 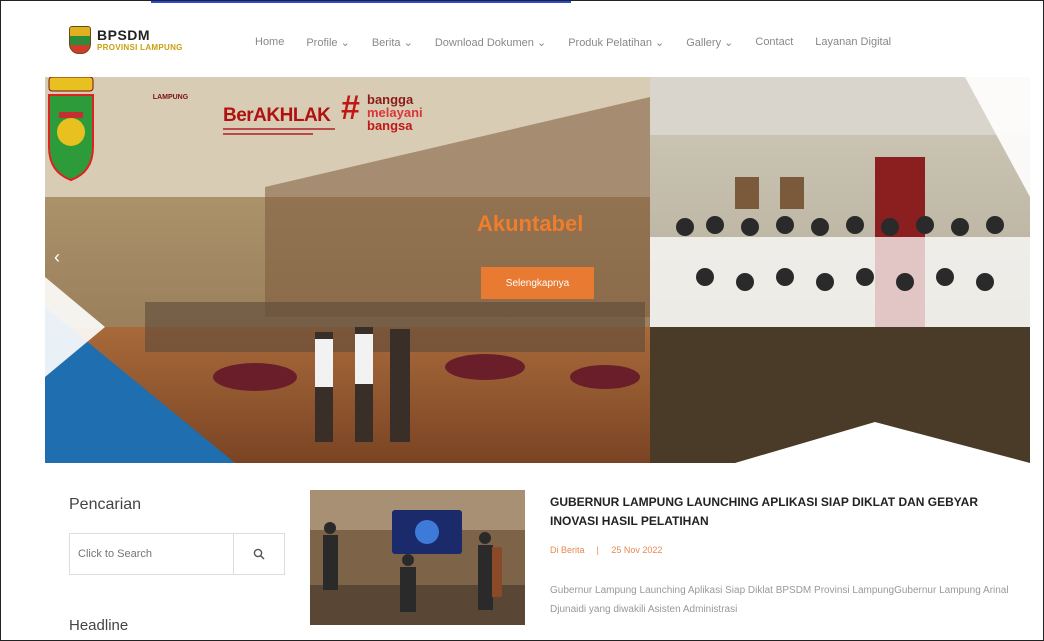 I want to click on nav-item-contact: Contact, so click(x=774, y=42).